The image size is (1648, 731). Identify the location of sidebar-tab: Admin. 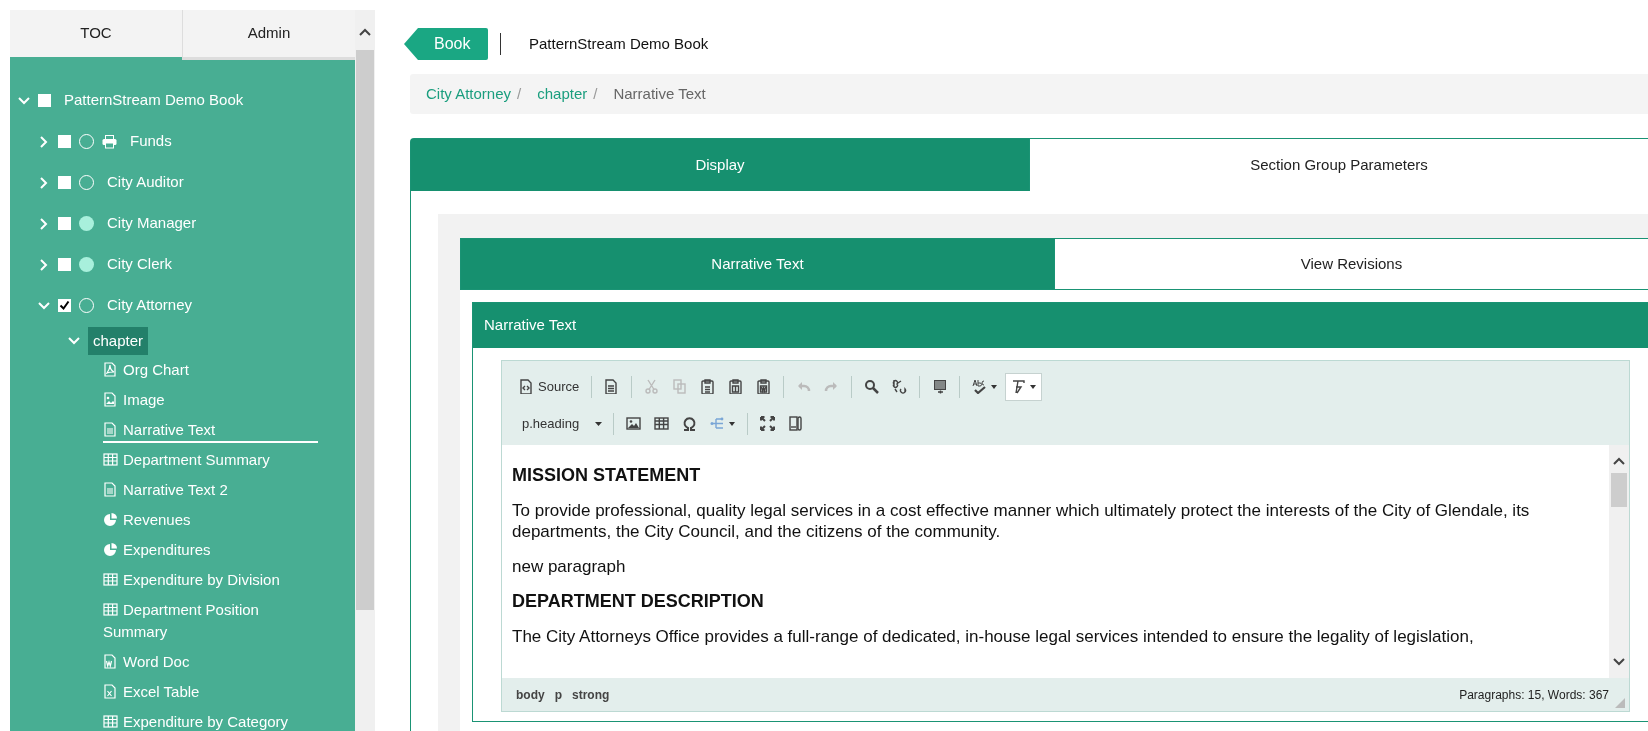
(268, 35).